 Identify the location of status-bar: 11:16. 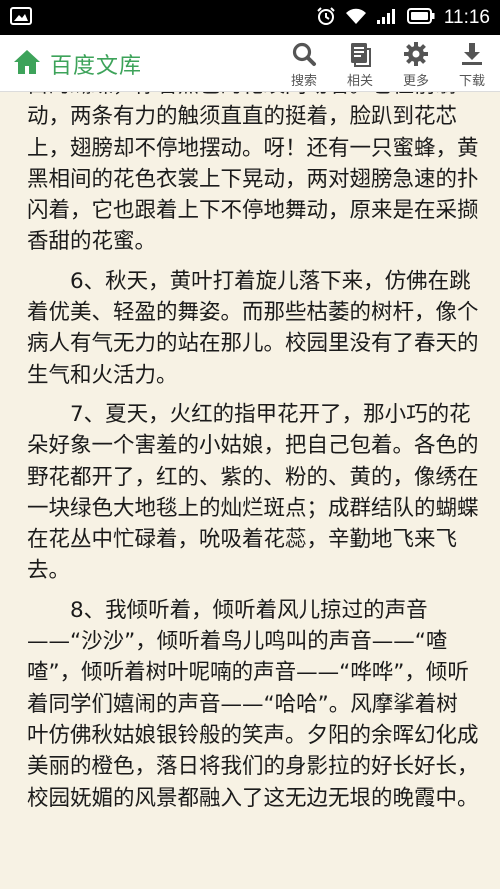
(250, 17).